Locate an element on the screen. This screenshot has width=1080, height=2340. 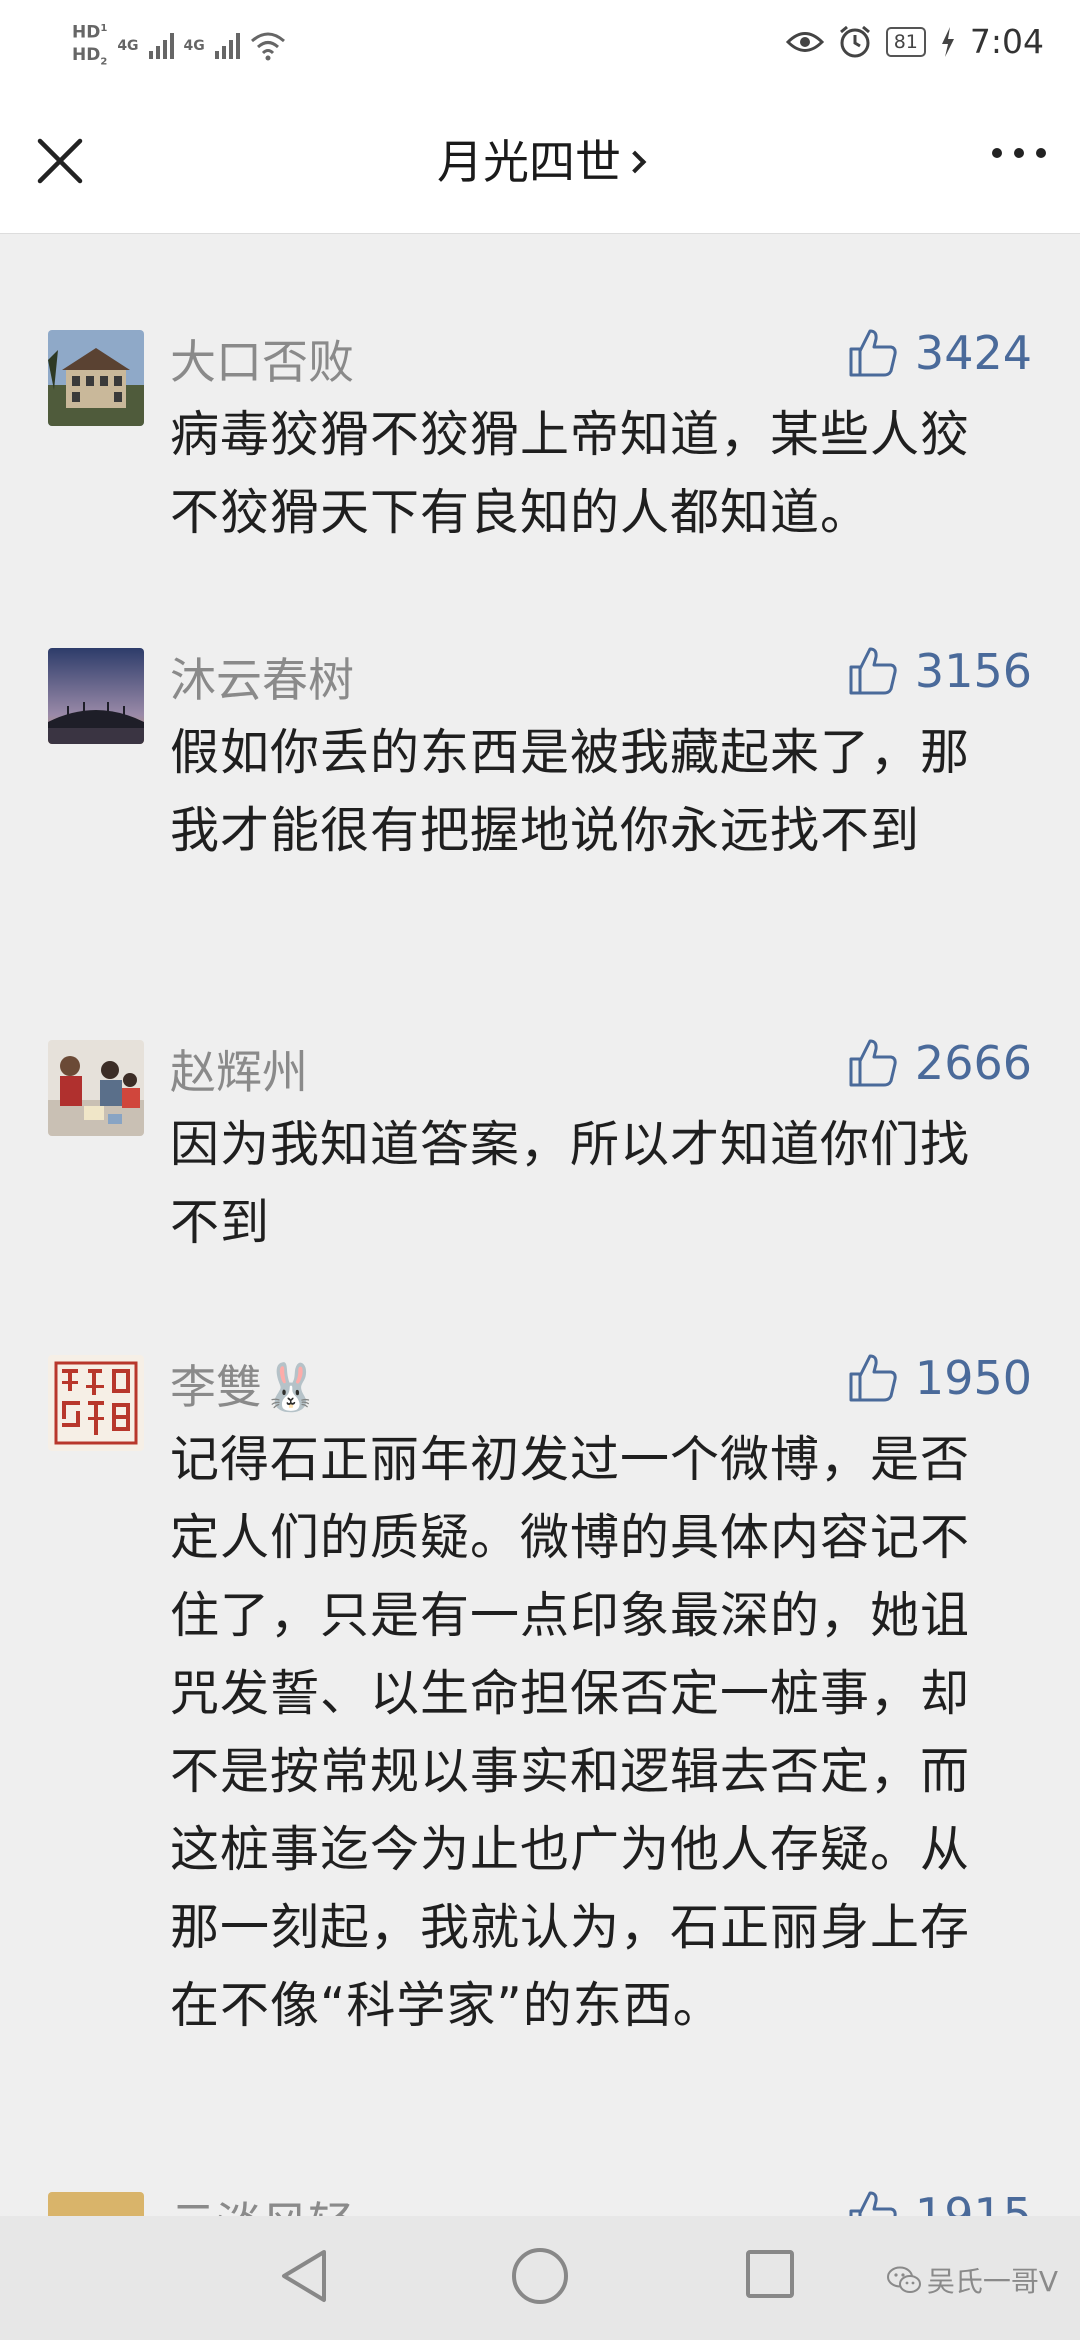
watermark: 吴氏一哥V is located at coordinates (972, 2280).